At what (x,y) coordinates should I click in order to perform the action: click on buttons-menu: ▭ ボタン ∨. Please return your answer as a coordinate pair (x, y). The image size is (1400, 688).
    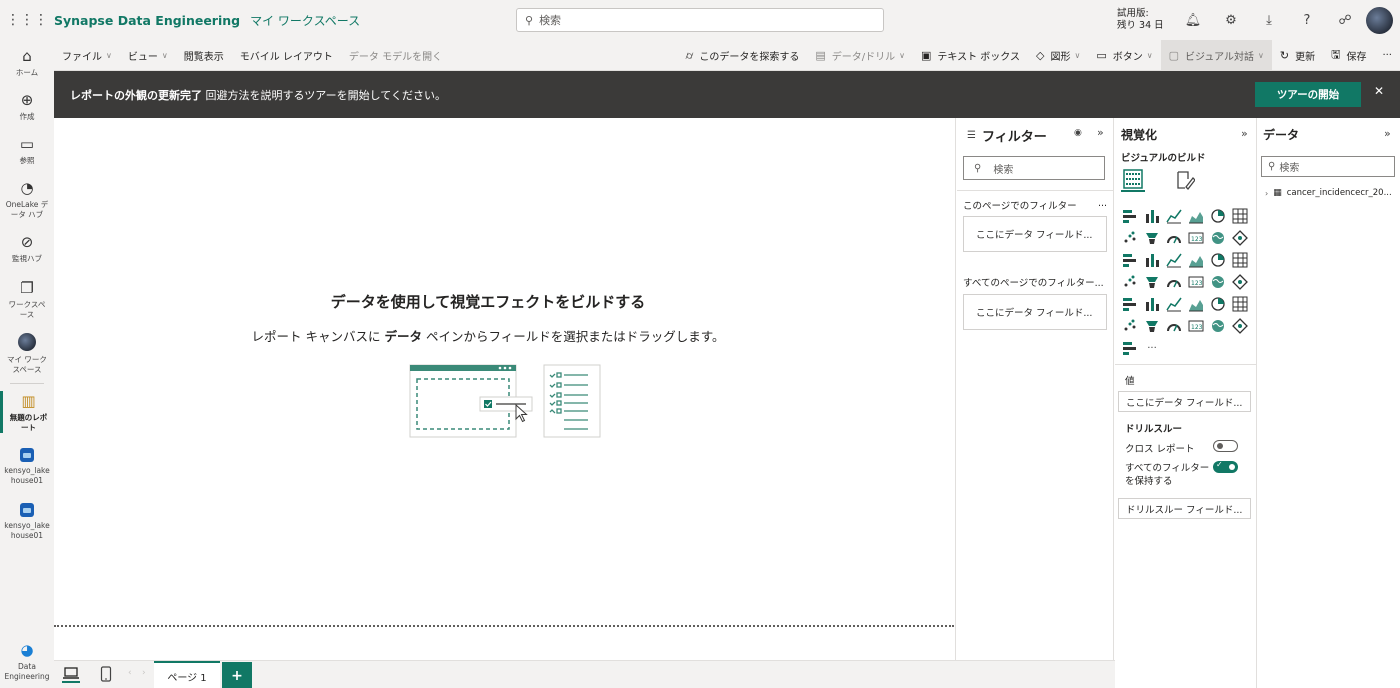
    Looking at the image, I should click on (1124, 55).